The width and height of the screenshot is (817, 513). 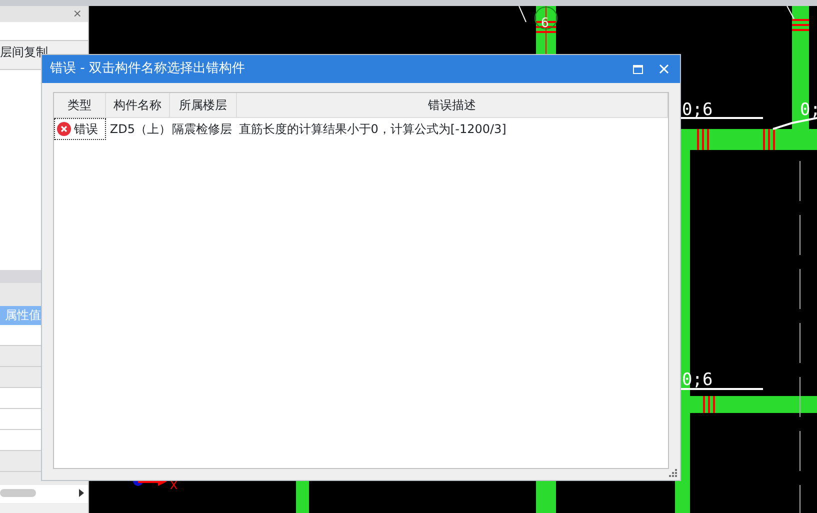 What do you see at coordinates (201, 129) in the screenshot?
I see `table-cell-text: 隔震检修层` at bounding box center [201, 129].